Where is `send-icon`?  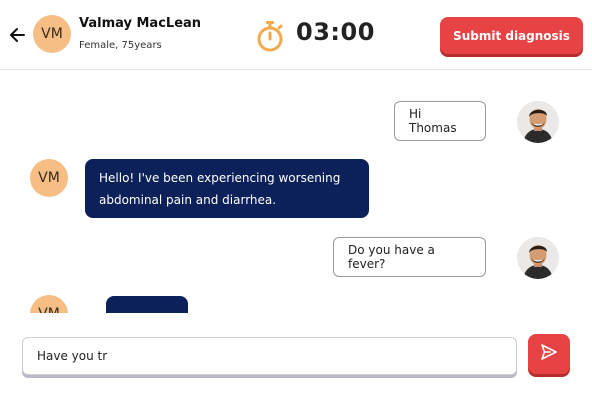 send-icon is located at coordinates (549, 354).